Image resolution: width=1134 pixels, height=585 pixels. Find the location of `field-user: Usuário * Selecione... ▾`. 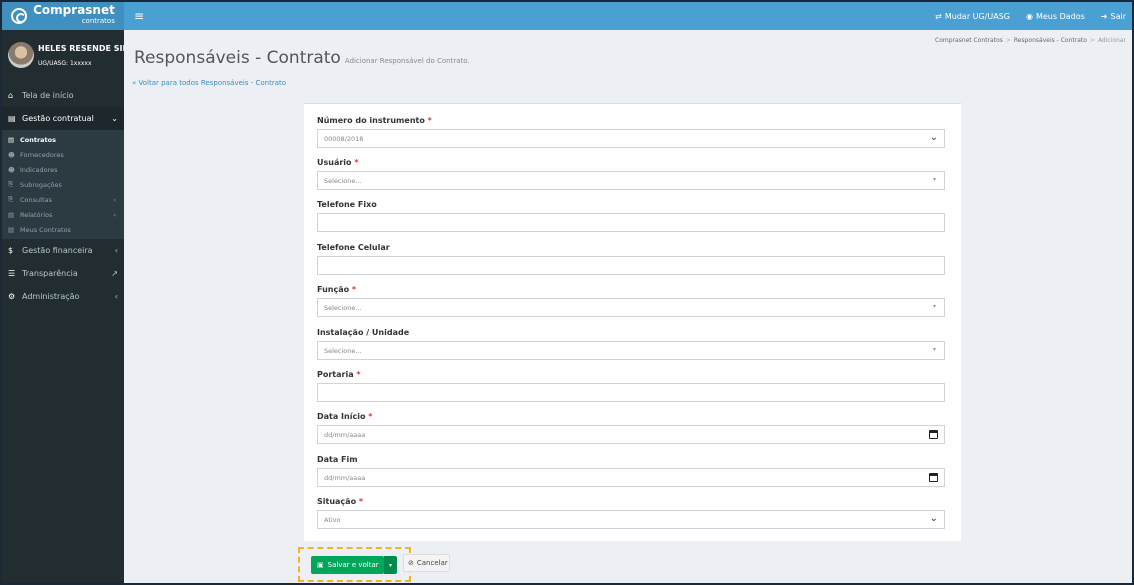

field-user: Usuário * Selecione... ▾ is located at coordinates (631, 174).